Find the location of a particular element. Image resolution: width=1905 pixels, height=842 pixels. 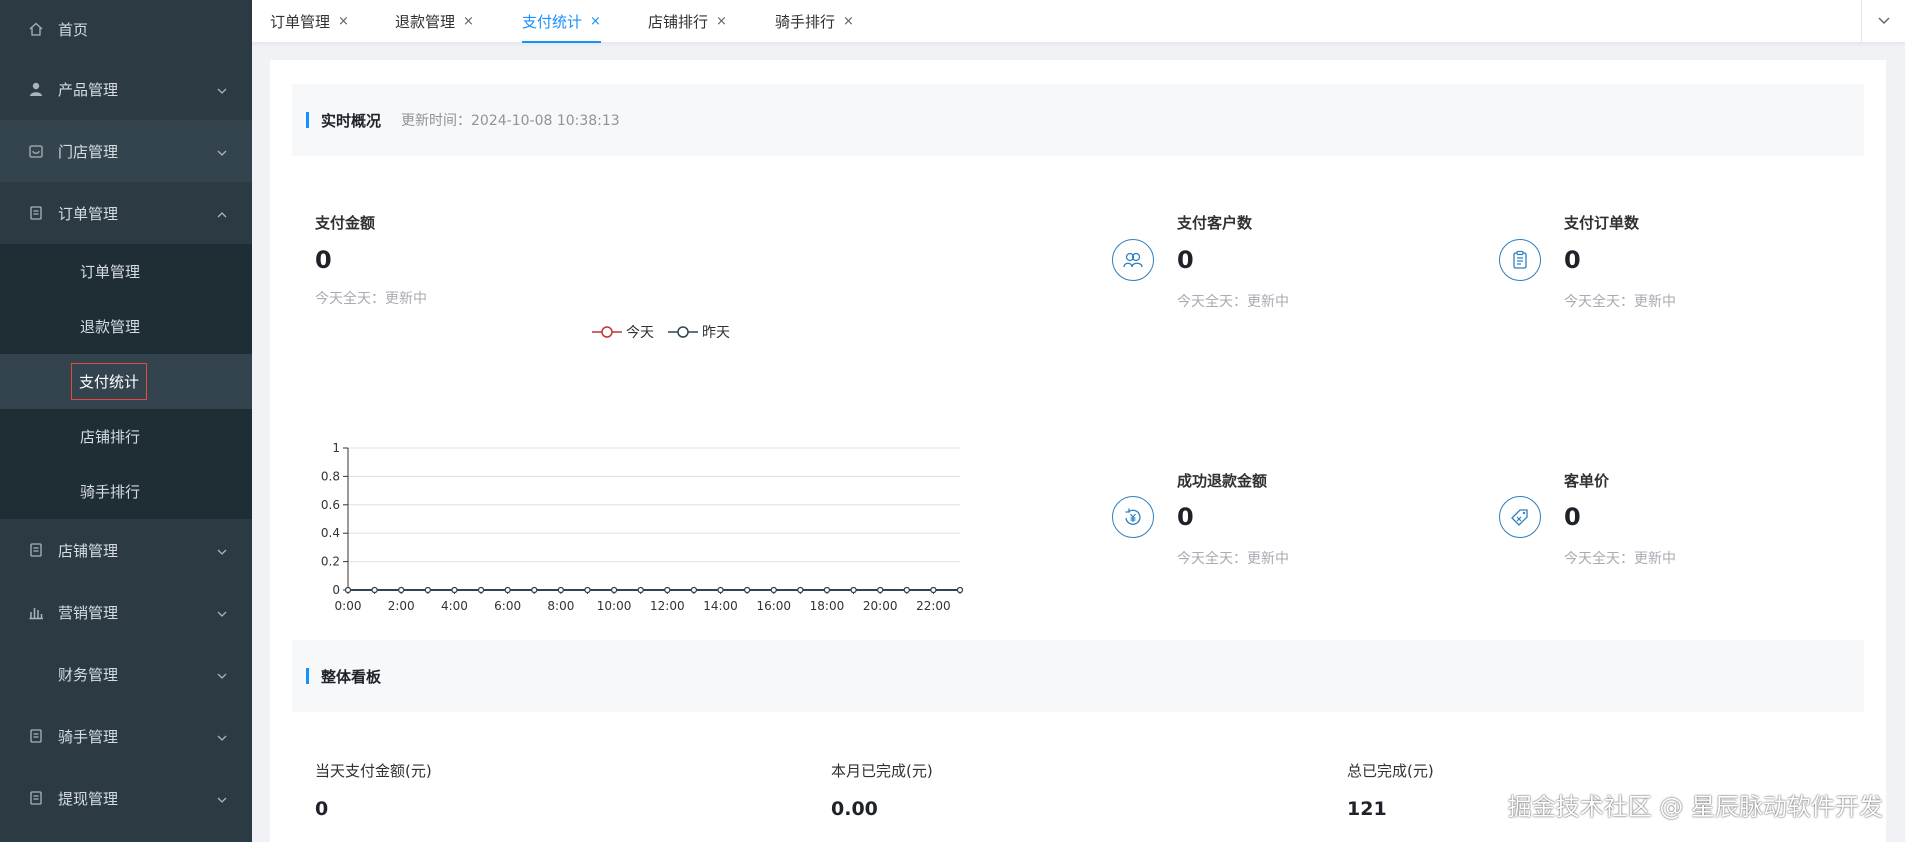

x-tick-label: 4:00 is located at coordinates (454, 604).